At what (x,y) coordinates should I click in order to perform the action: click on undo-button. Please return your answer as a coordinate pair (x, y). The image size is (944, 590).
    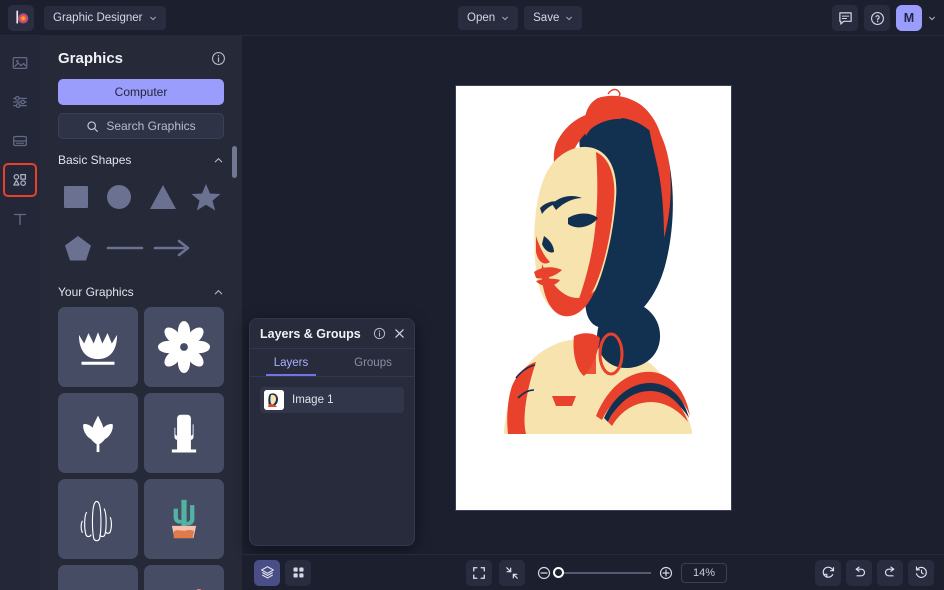
    Looking at the image, I should click on (859, 572).